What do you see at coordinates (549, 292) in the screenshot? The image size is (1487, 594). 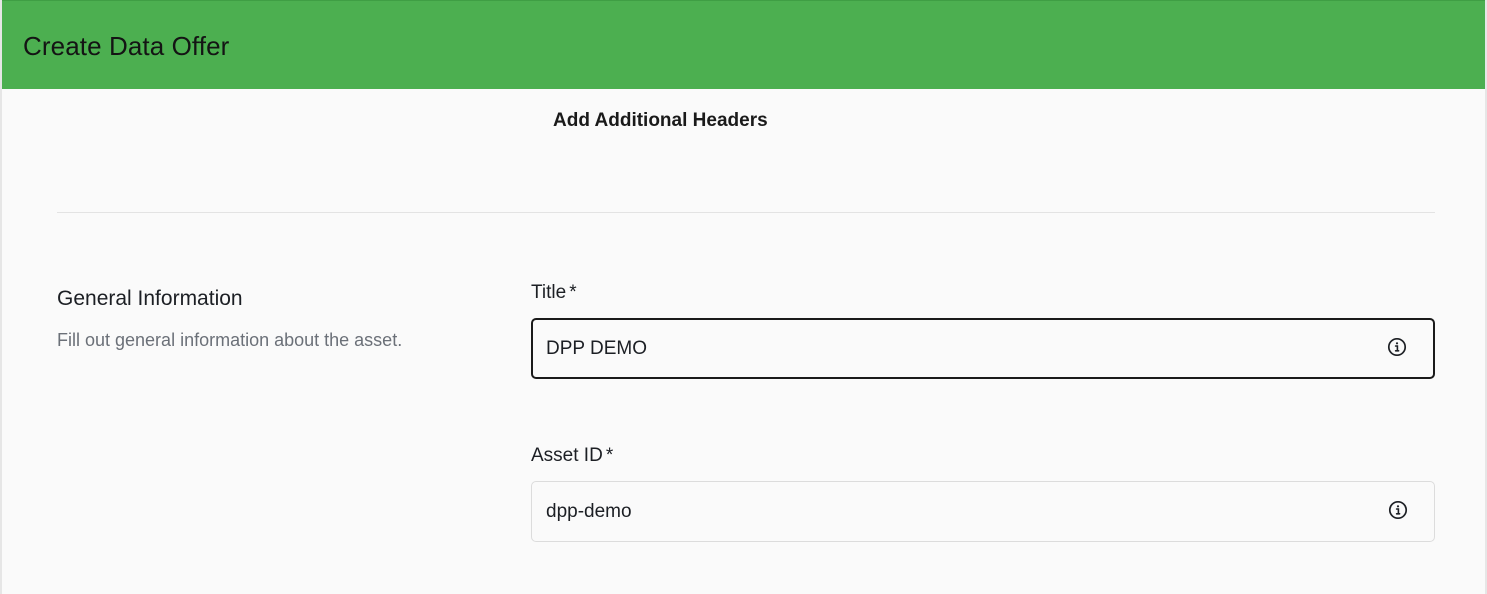 I see `title-label-text: Title` at bounding box center [549, 292].